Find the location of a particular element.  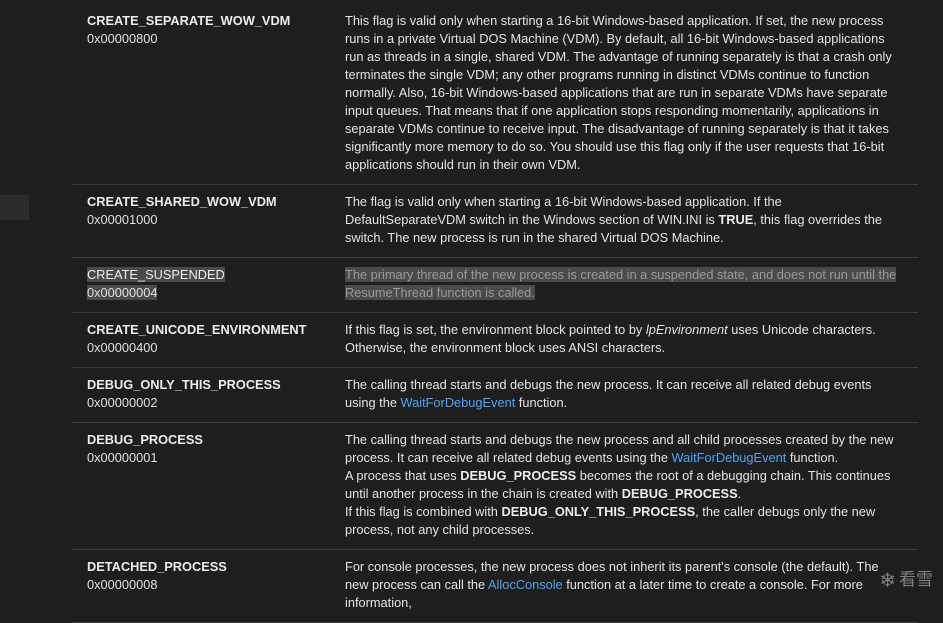

flag-value: 0x00000008 is located at coordinates (122, 584).